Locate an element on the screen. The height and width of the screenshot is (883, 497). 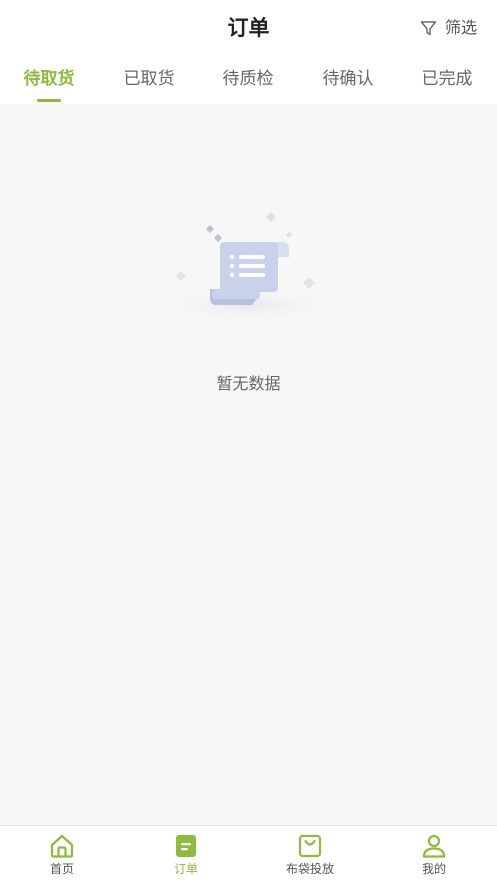
tabbar-label: 布袋投放 is located at coordinates (309, 869).